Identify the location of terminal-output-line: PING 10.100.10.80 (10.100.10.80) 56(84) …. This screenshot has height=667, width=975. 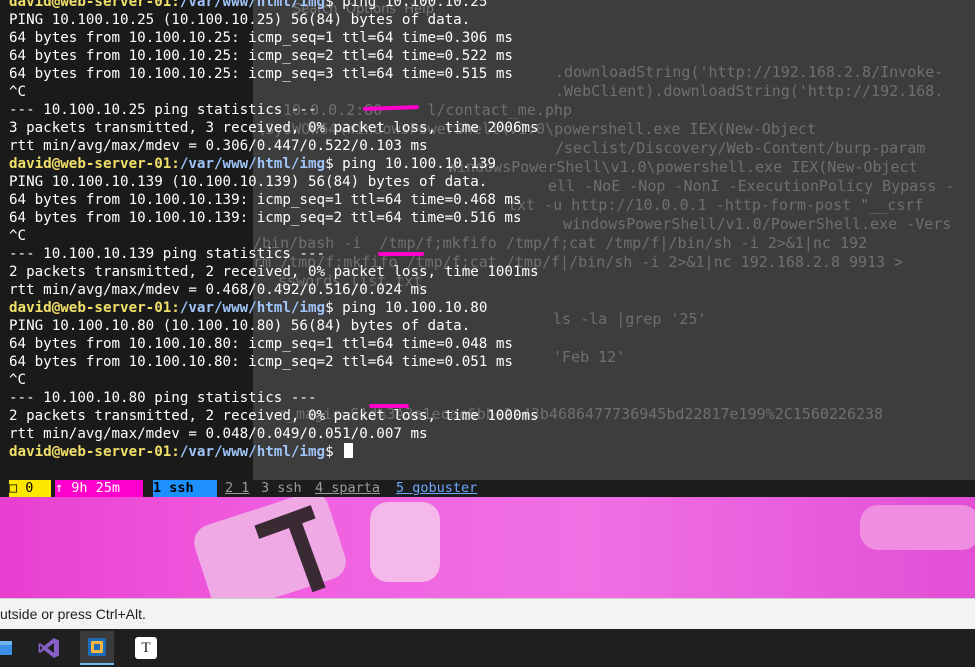
(240, 326).